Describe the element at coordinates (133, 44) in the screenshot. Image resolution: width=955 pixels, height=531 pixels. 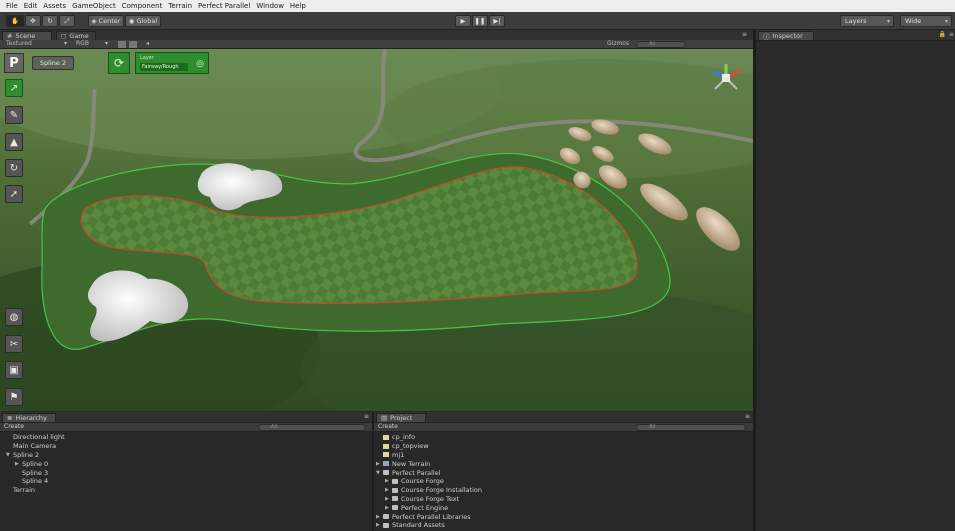
I see `fx-toggle` at that location.